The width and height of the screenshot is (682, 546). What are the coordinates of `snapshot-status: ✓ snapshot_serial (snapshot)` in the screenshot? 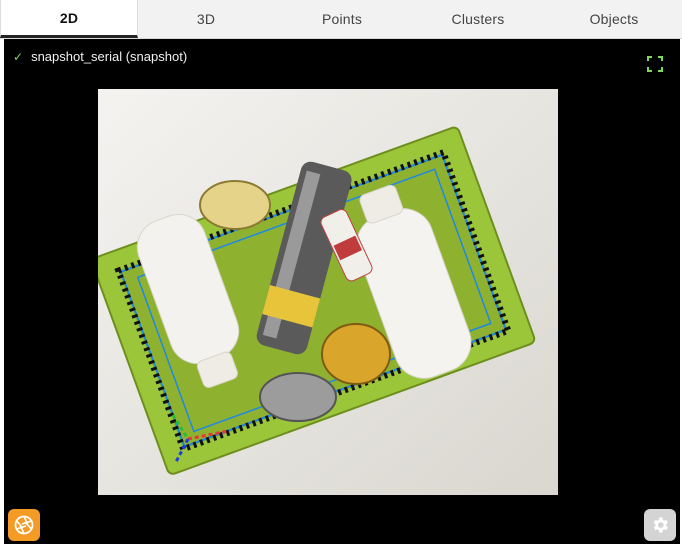 It's located at (100, 56).